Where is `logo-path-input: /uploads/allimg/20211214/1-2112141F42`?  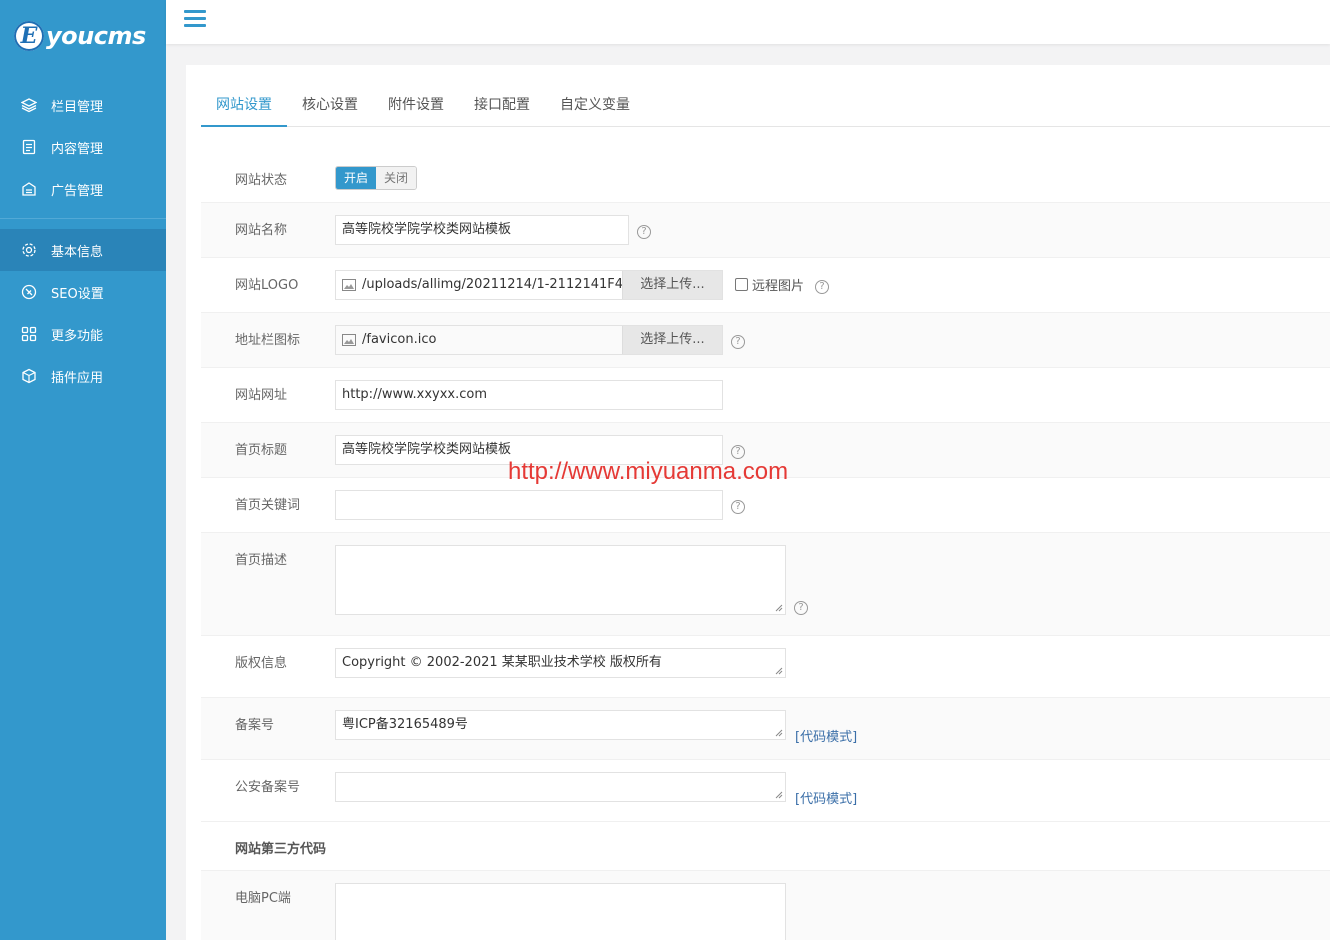 logo-path-input: /uploads/allimg/20211214/1-2112141F42 is located at coordinates (492, 285).